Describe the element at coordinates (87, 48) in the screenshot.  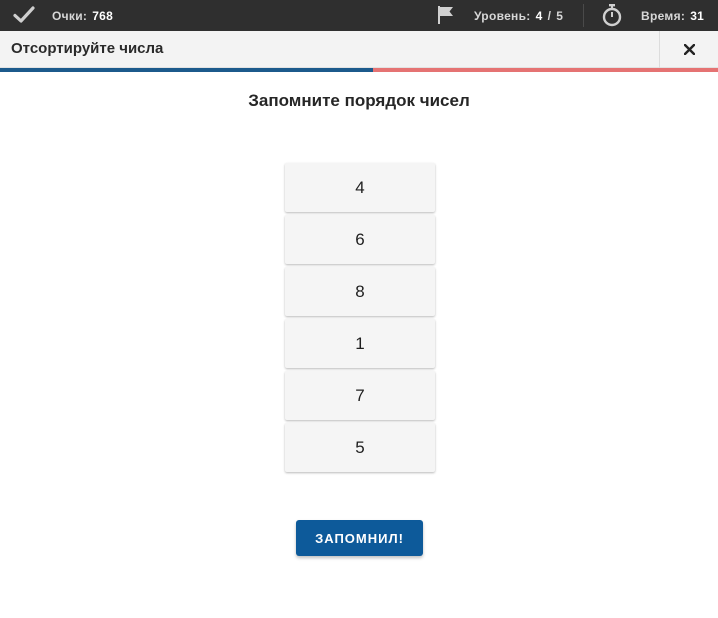
I see `task-title: Отсортируйте числа` at that location.